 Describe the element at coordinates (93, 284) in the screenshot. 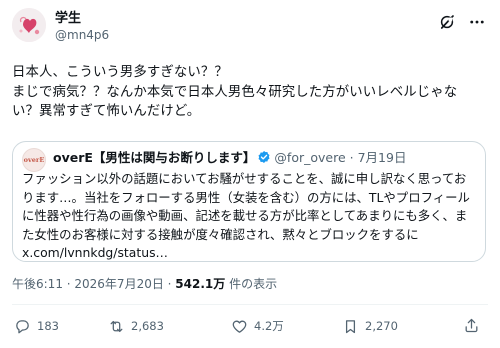

I see `tweet-timestamp: 午後6:11 · 2026年7月20日 ·` at that location.